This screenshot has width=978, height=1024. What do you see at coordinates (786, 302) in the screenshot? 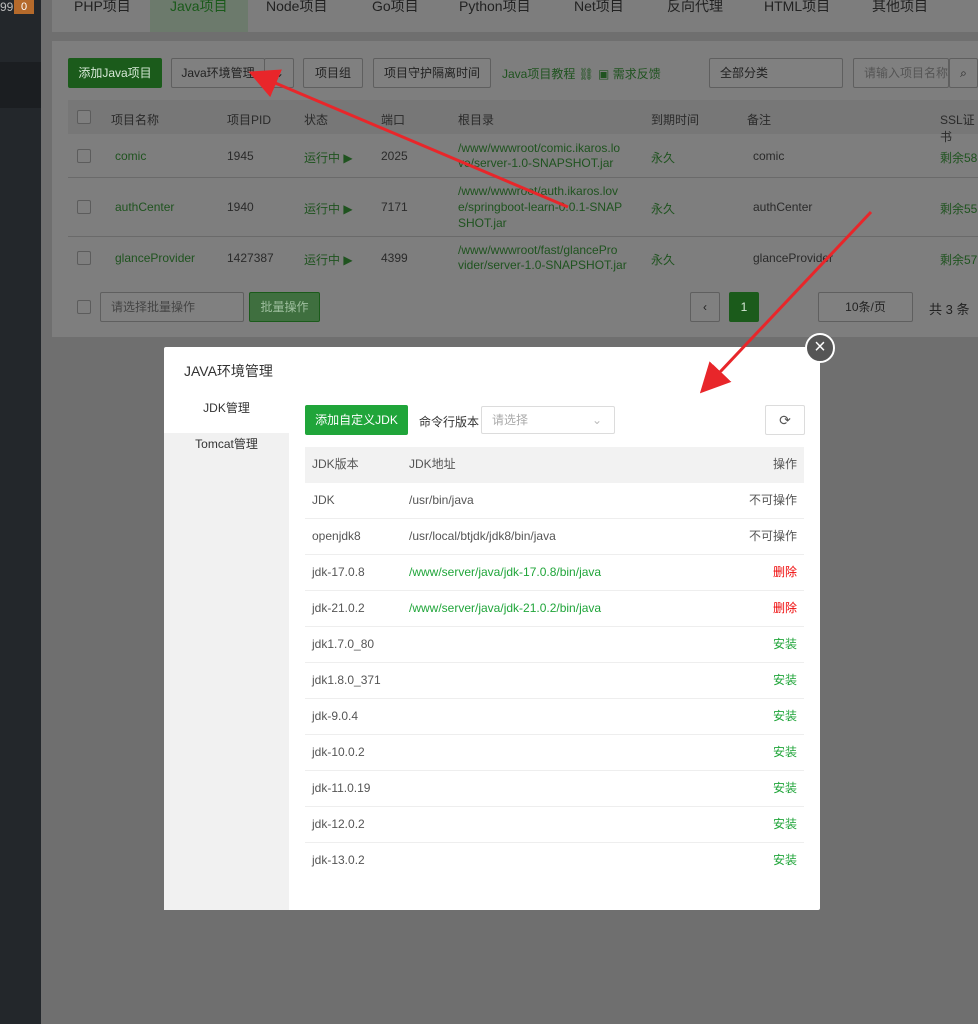
I see `arrow-to-modal` at bounding box center [786, 302].